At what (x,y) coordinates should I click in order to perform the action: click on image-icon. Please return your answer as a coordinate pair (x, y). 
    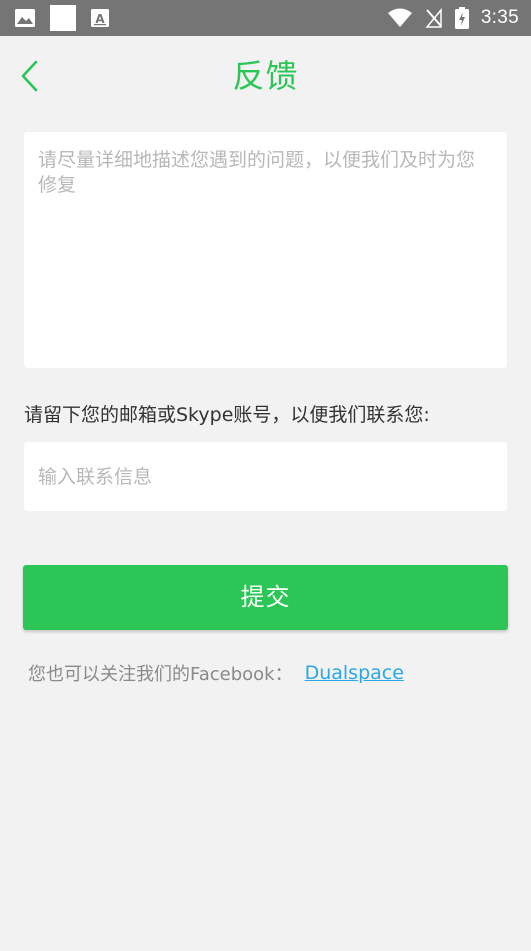
    Looking at the image, I should click on (25, 18).